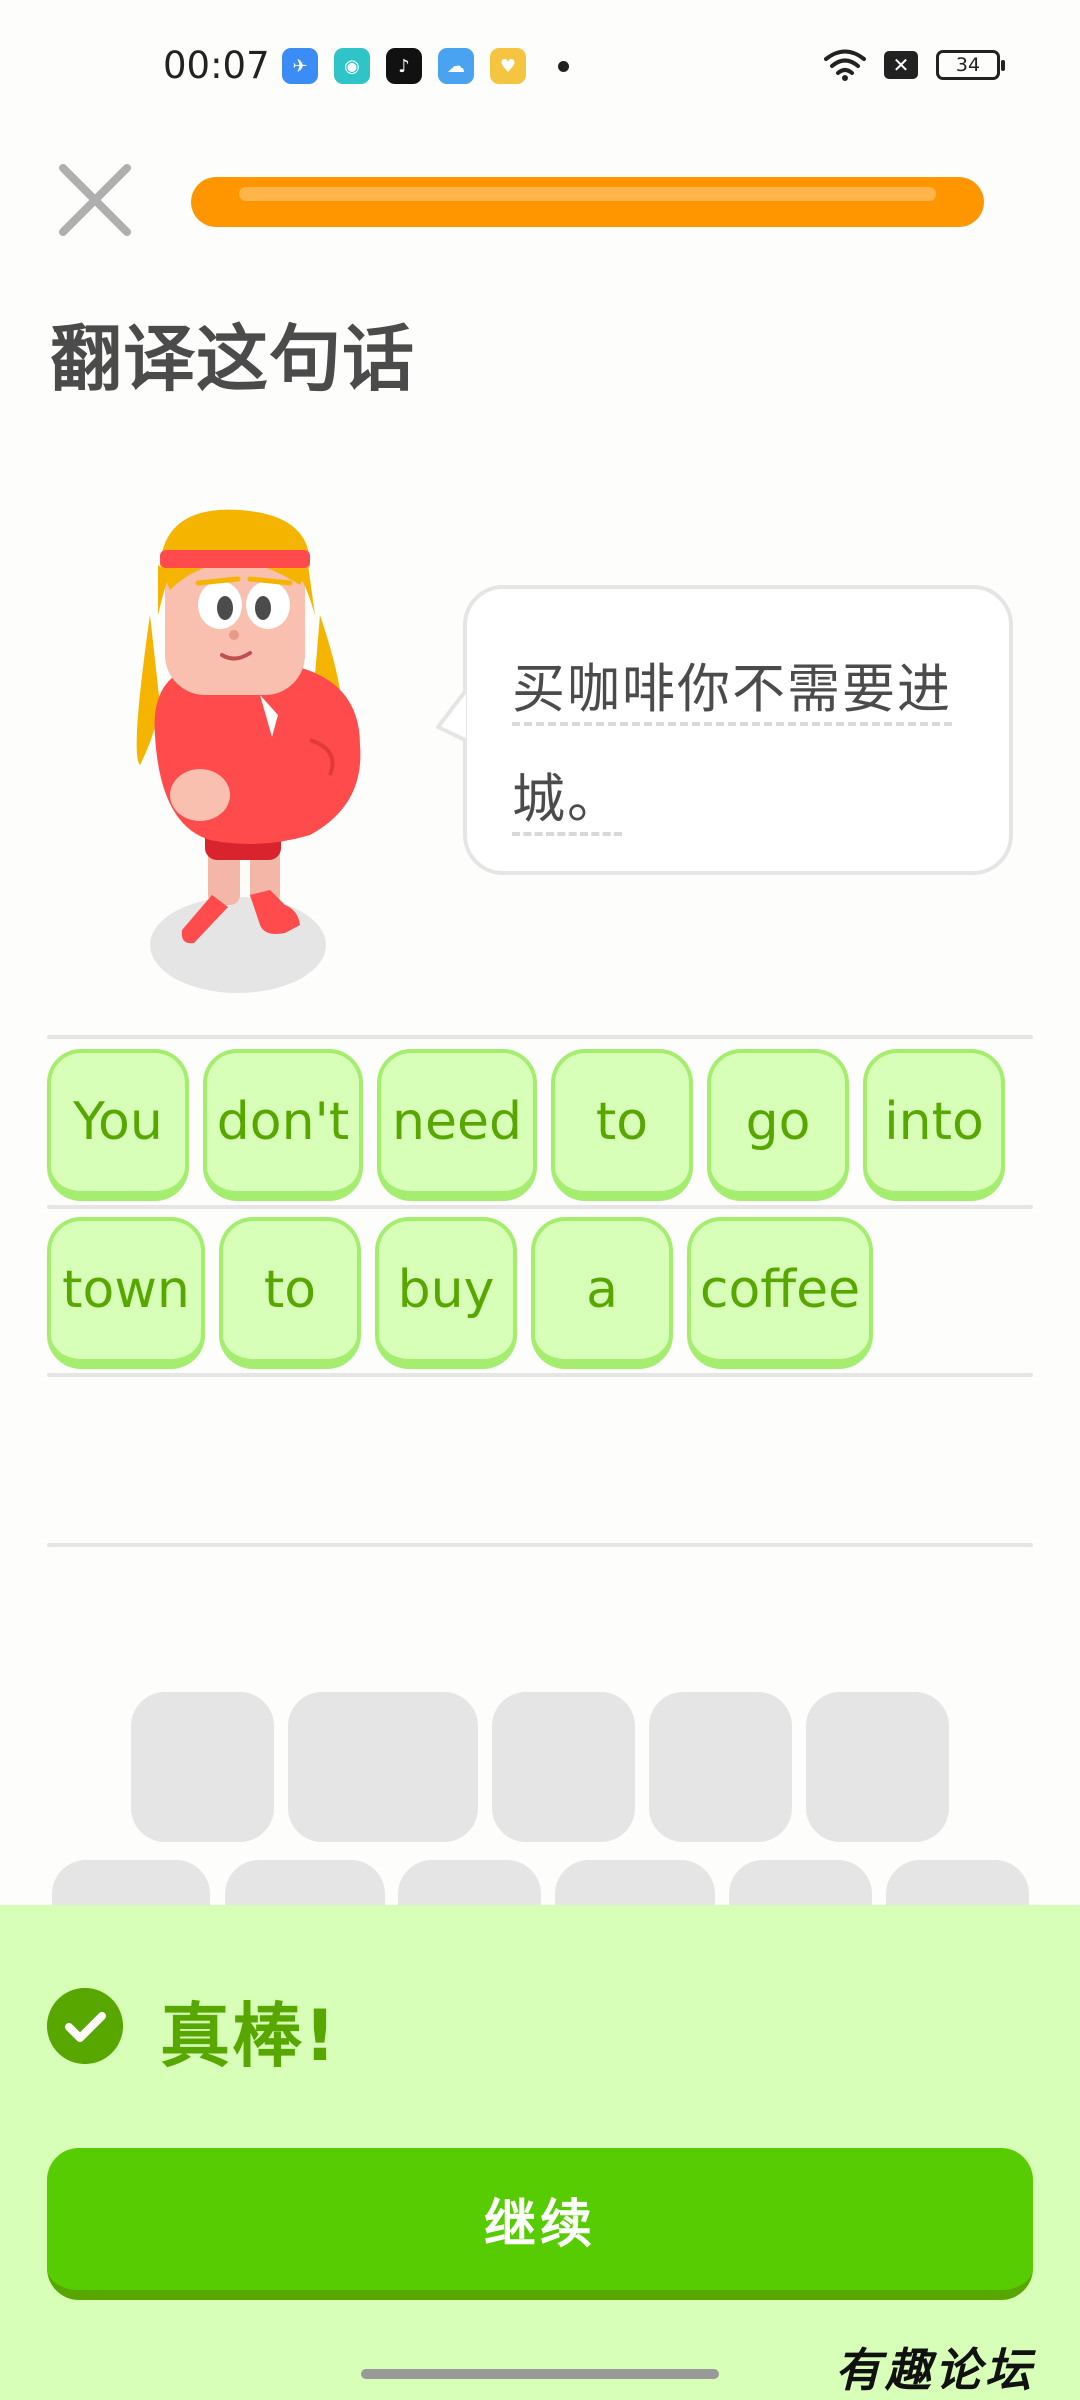 The width and height of the screenshot is (1080, 2400). I want to click on word-chip: don't, so click(283, 1125).